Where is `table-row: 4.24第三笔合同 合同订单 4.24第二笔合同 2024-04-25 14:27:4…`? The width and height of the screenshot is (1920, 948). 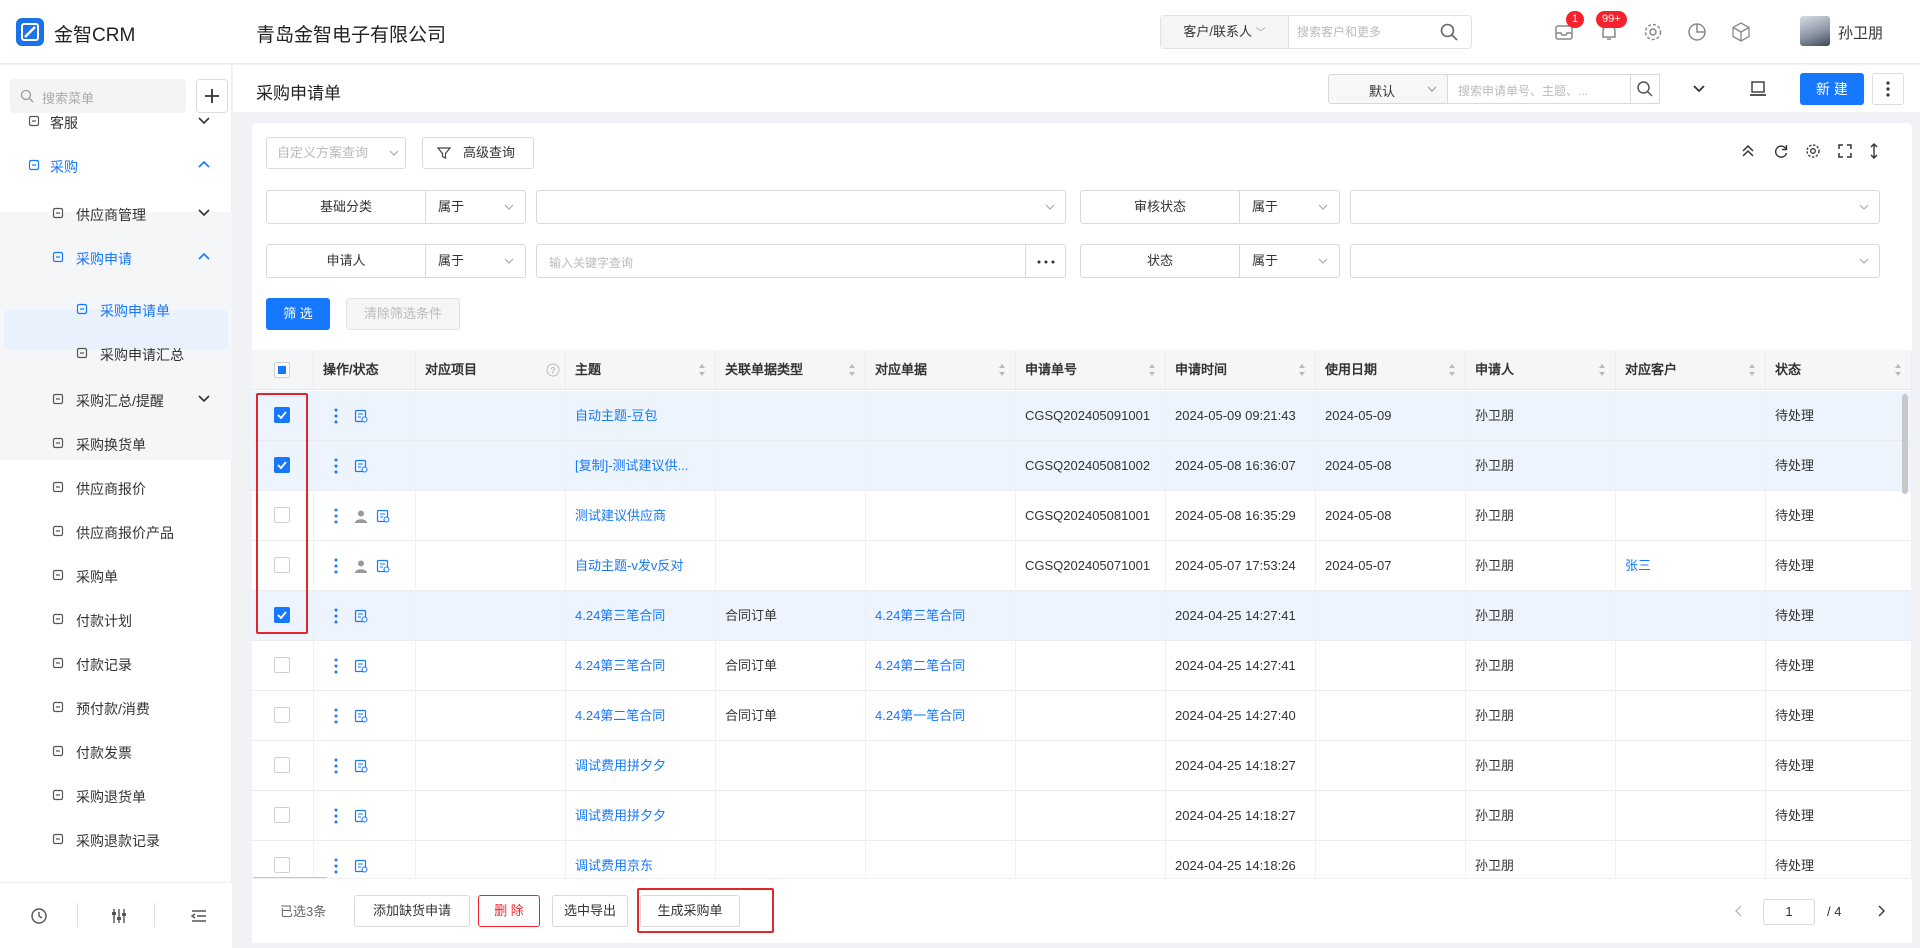
table-row: 4.24第三笔合同 合同订单 4.24第二笔合同 2024-04-25 14:27:4… is located at coordinates (1082, 666).